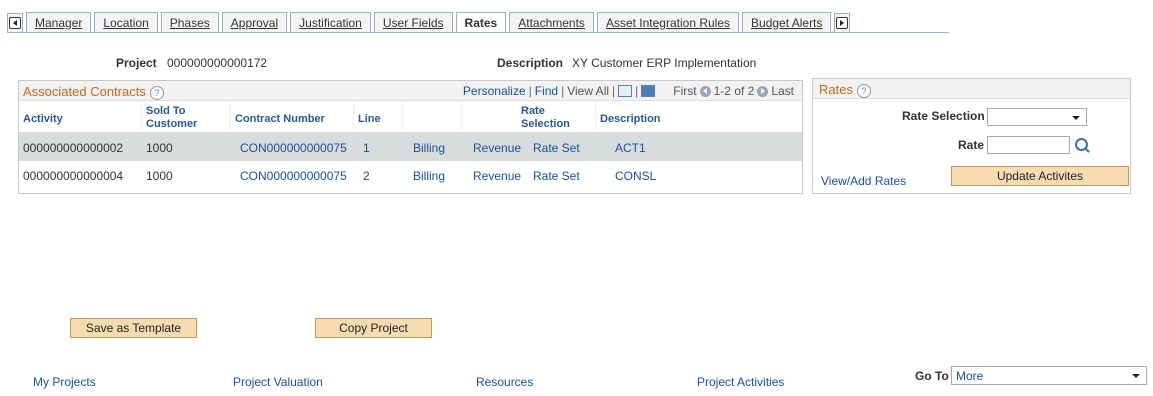  Describe the element at coordinates (478, 32) in the screenshot. I see `tab-divider` at that location.